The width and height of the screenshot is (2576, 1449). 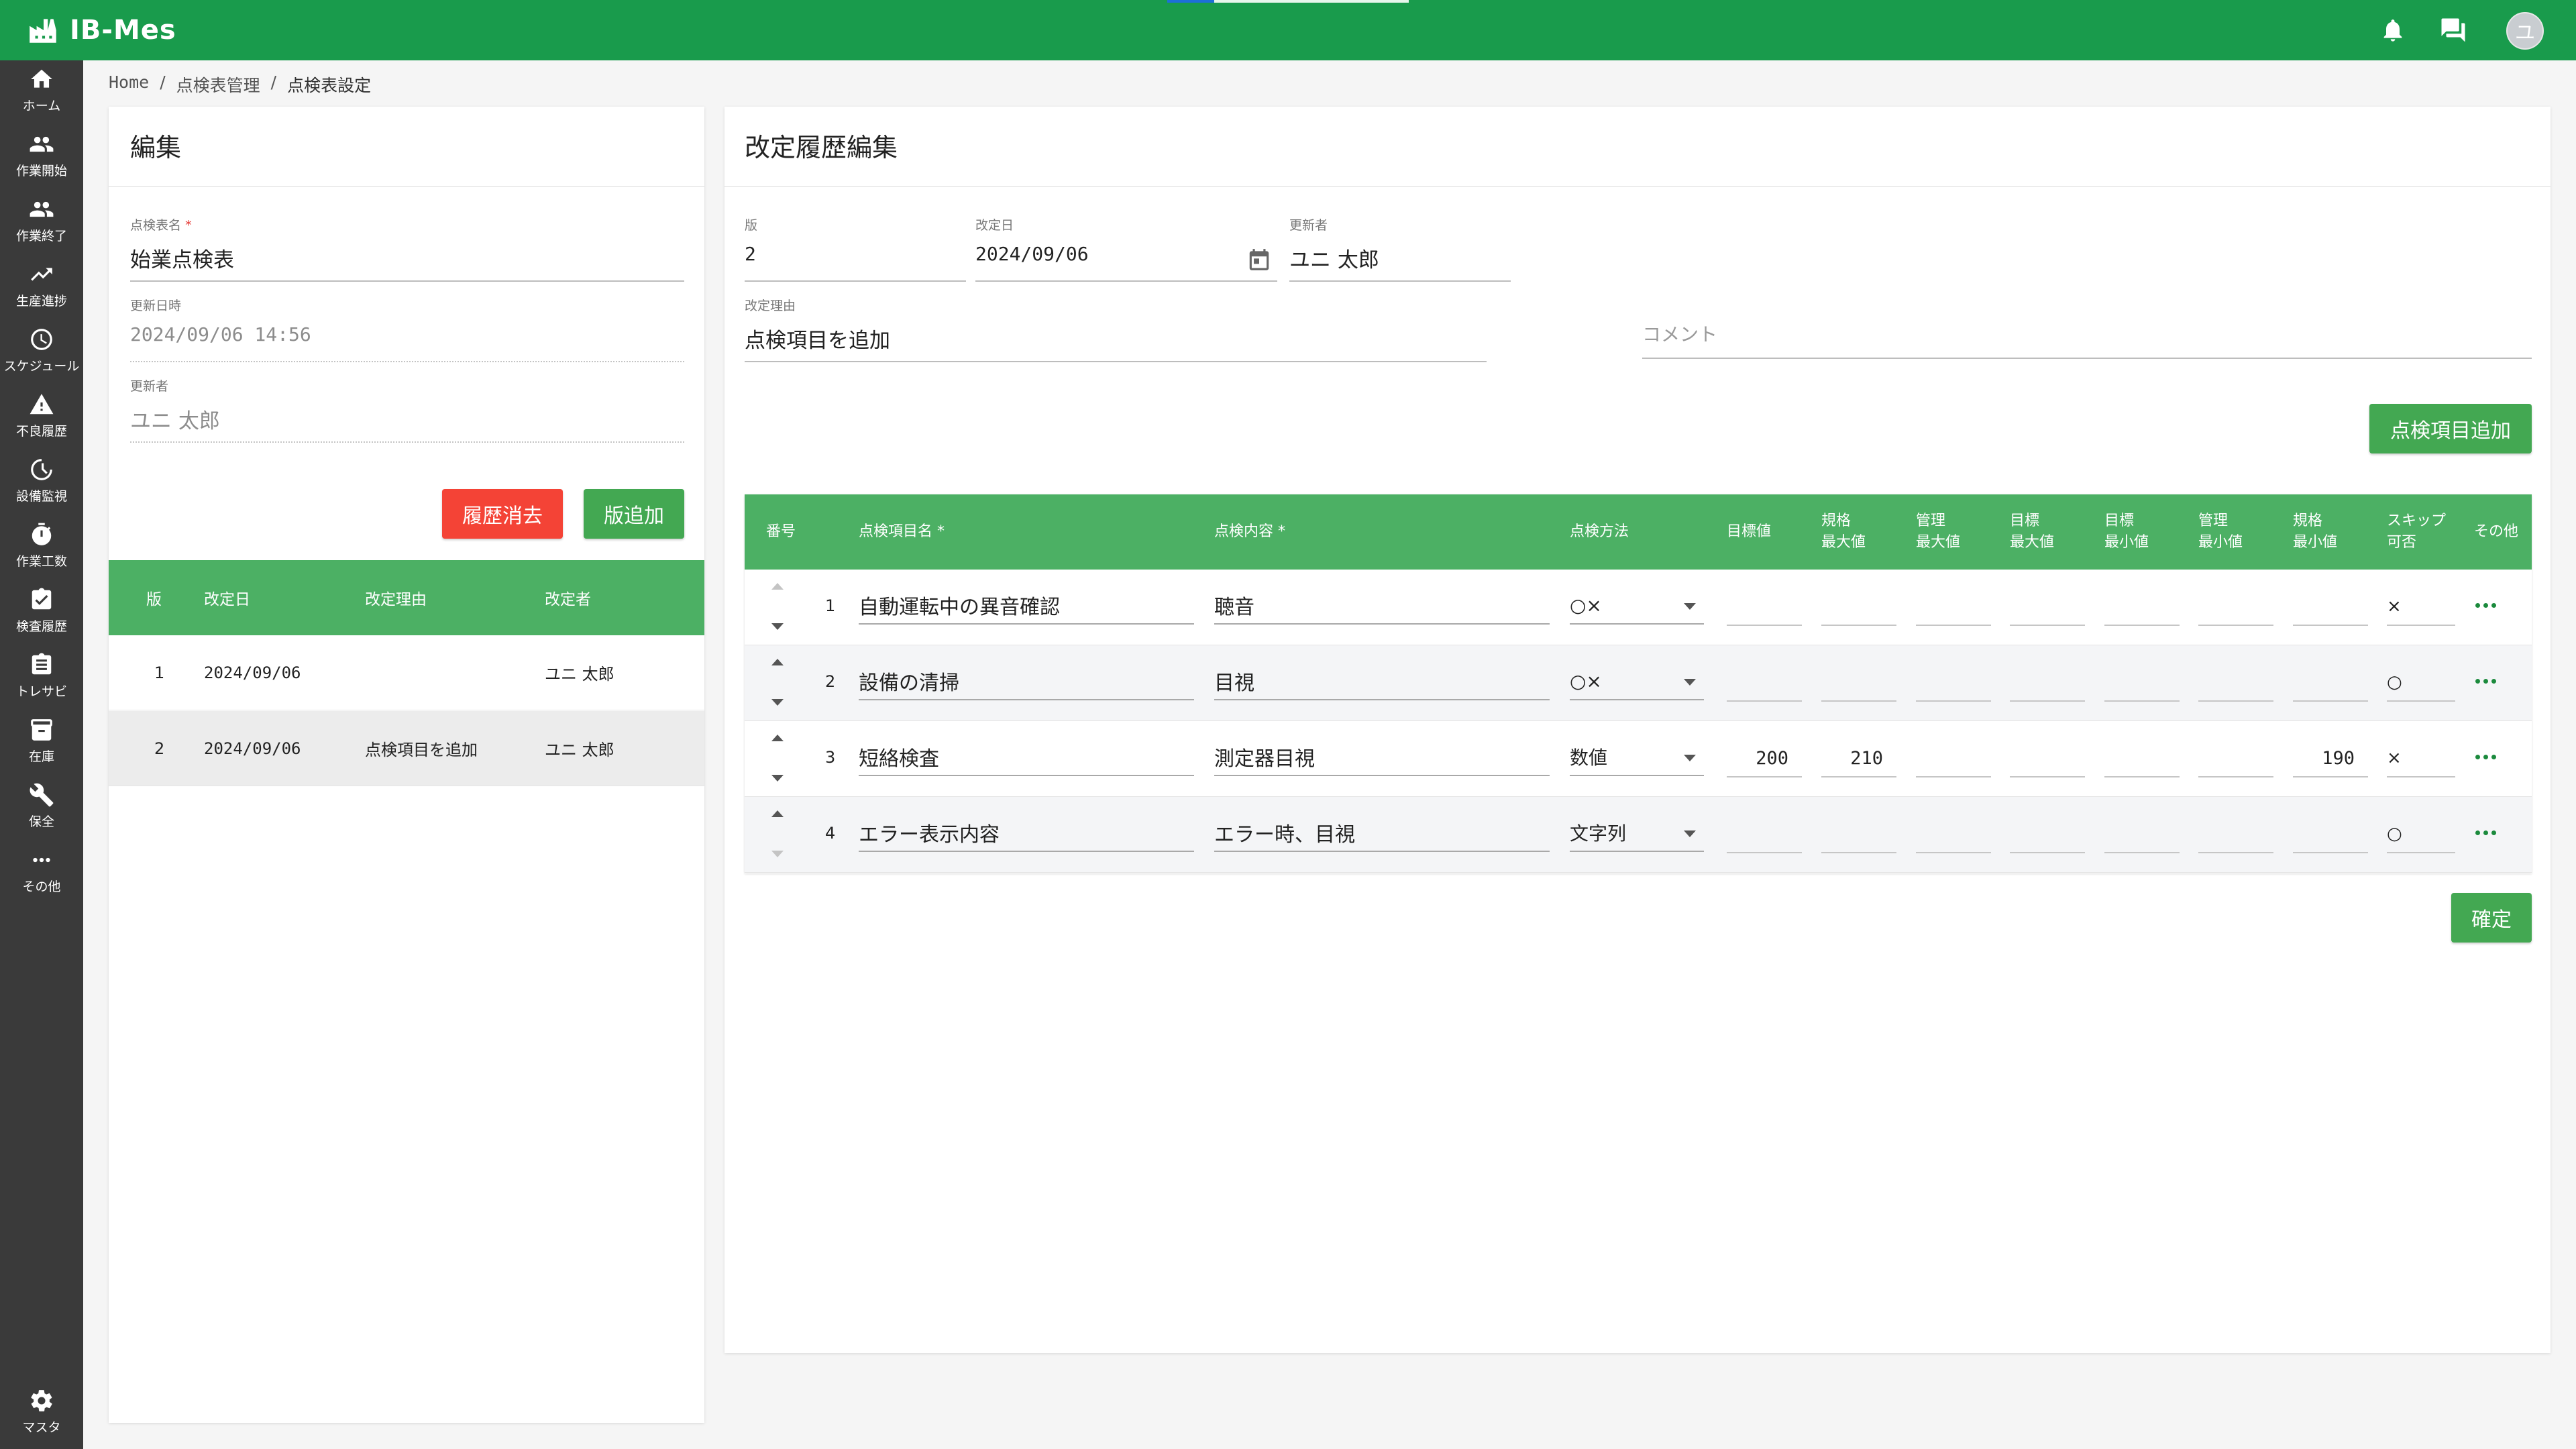 What do you see at coordinates (1382, 681) in the screenshot?
I see `item-content-input: 目視` at bounding box center [1382, 681].